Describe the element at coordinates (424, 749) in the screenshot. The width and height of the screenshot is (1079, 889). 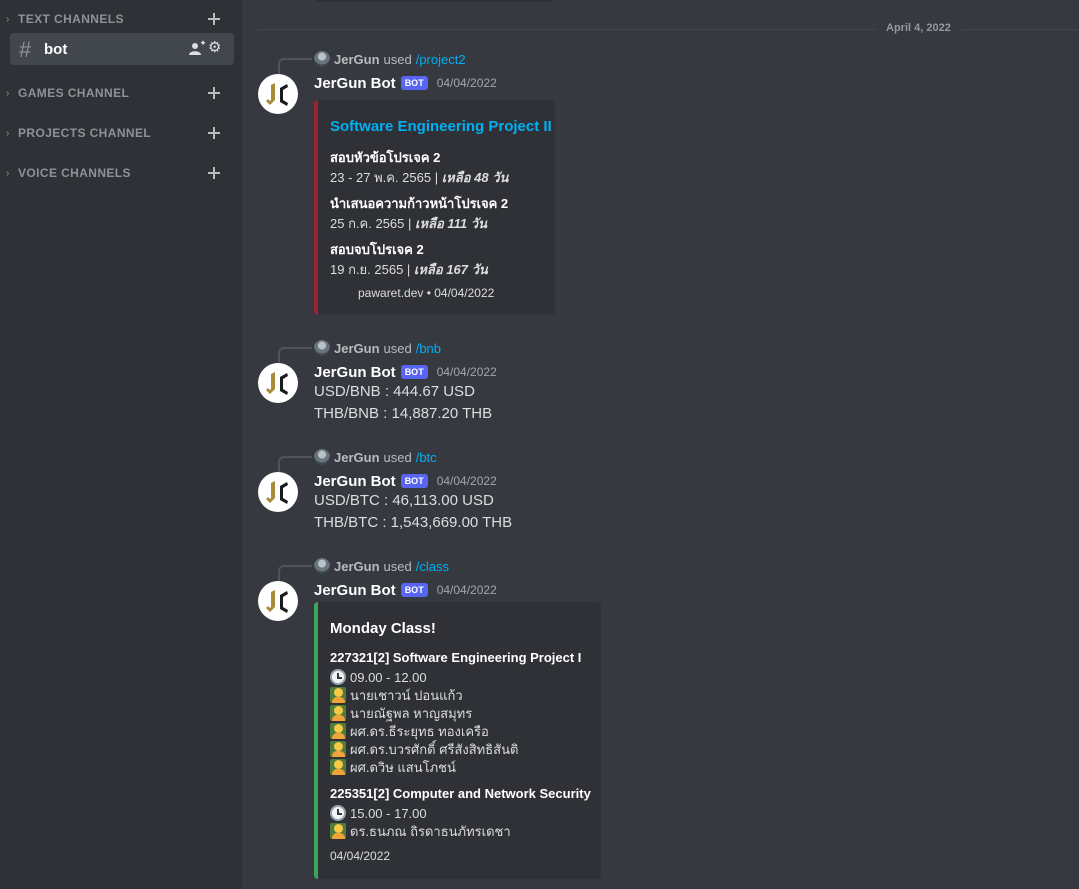
I see `teacher-row: ผศ.ดร.บวรศักดิ์ ศรีสังสิทธิสันติ` at that location.